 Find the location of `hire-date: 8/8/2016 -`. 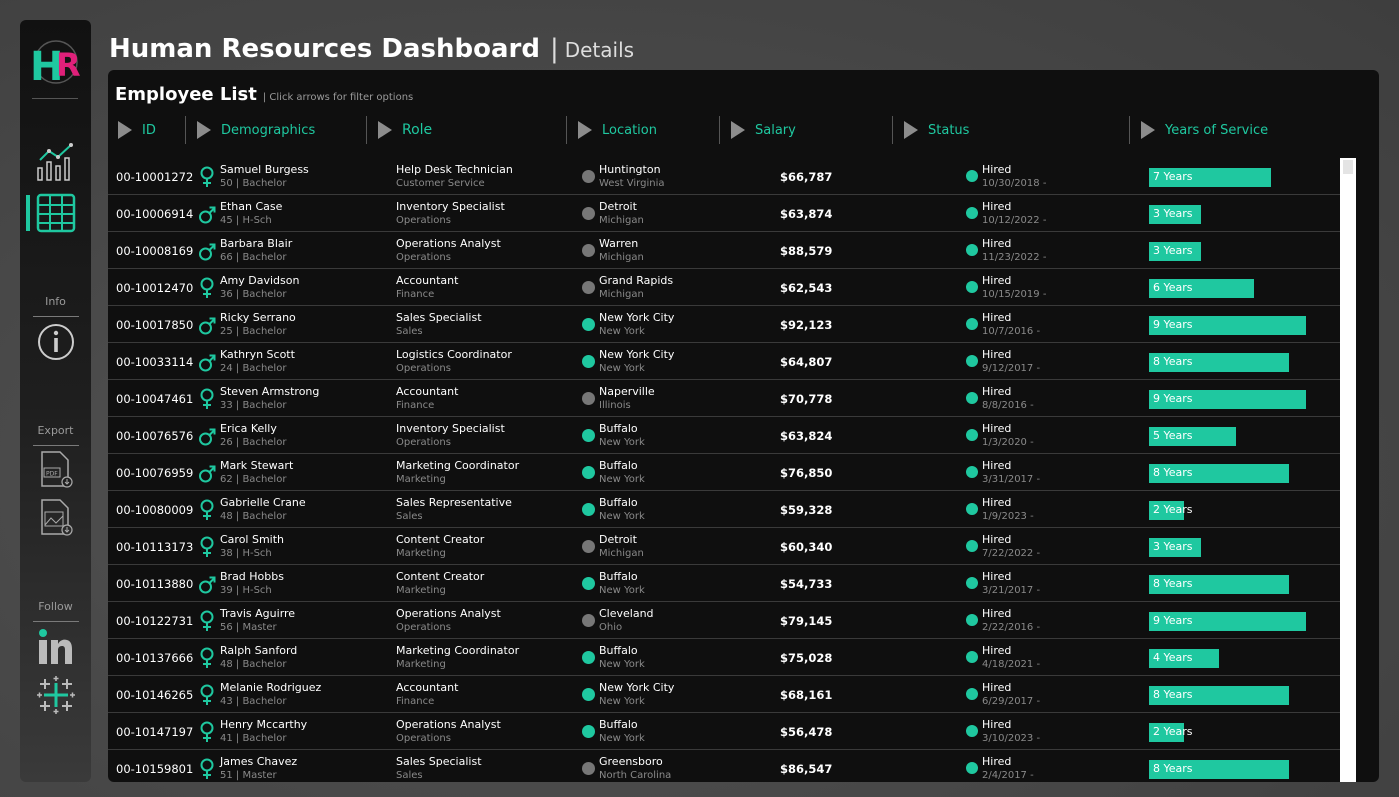

hire-date: 8/8/2016 - is located at coordinates (1008, 405).